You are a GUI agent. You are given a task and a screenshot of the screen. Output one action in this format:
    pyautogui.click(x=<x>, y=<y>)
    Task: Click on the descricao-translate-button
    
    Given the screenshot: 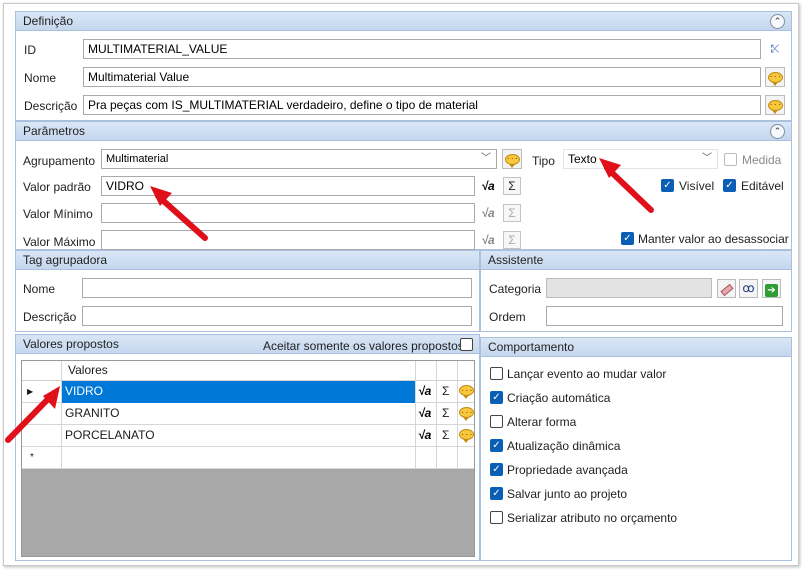 What is the action you would take?
    pyautogui.click(x=775, y=105)
    